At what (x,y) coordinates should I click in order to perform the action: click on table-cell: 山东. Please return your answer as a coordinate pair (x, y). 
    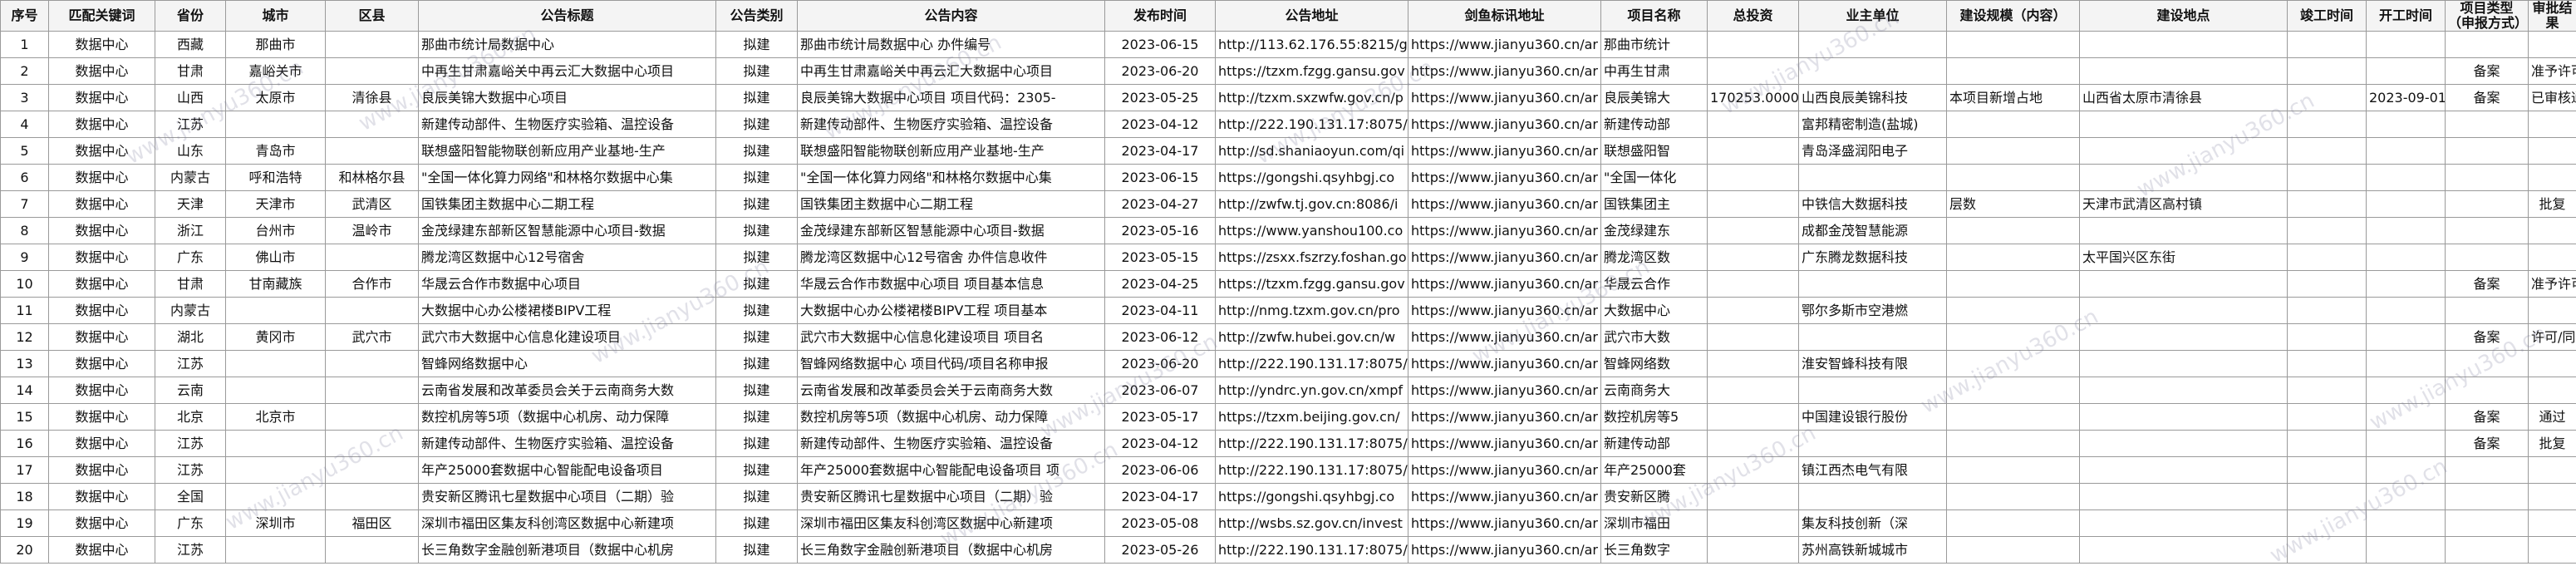
    Looking at the image, I should click on (190, 151).